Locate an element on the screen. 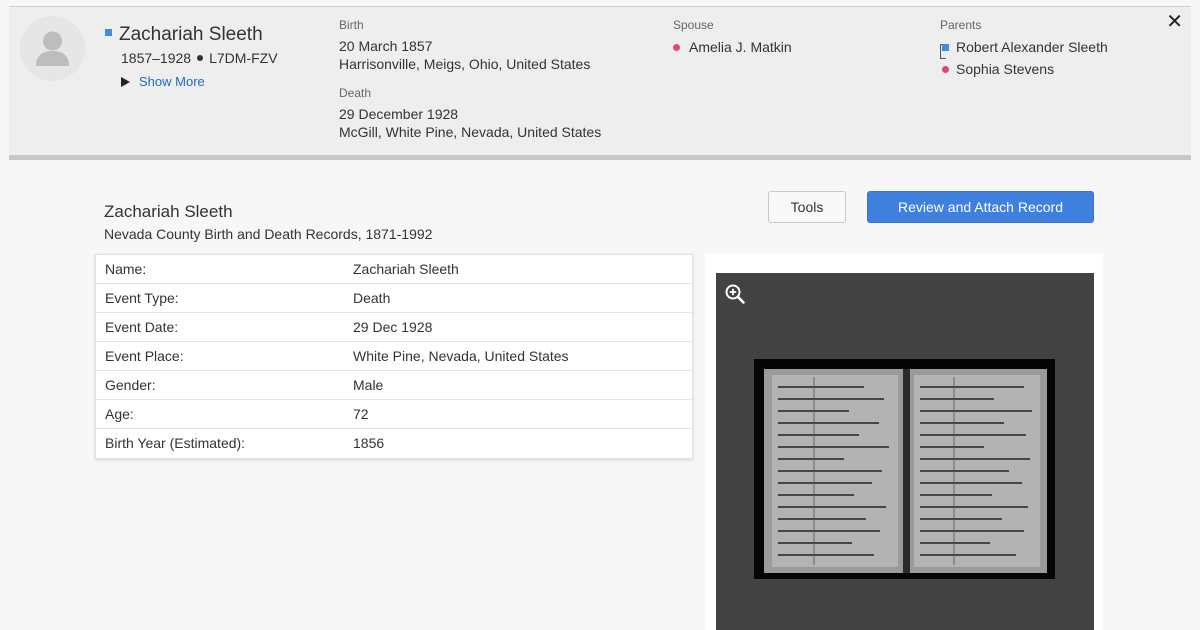 The width and height of the screenshot is (1200, 630). fact-label: Age: is located at coordinates (119, 414).